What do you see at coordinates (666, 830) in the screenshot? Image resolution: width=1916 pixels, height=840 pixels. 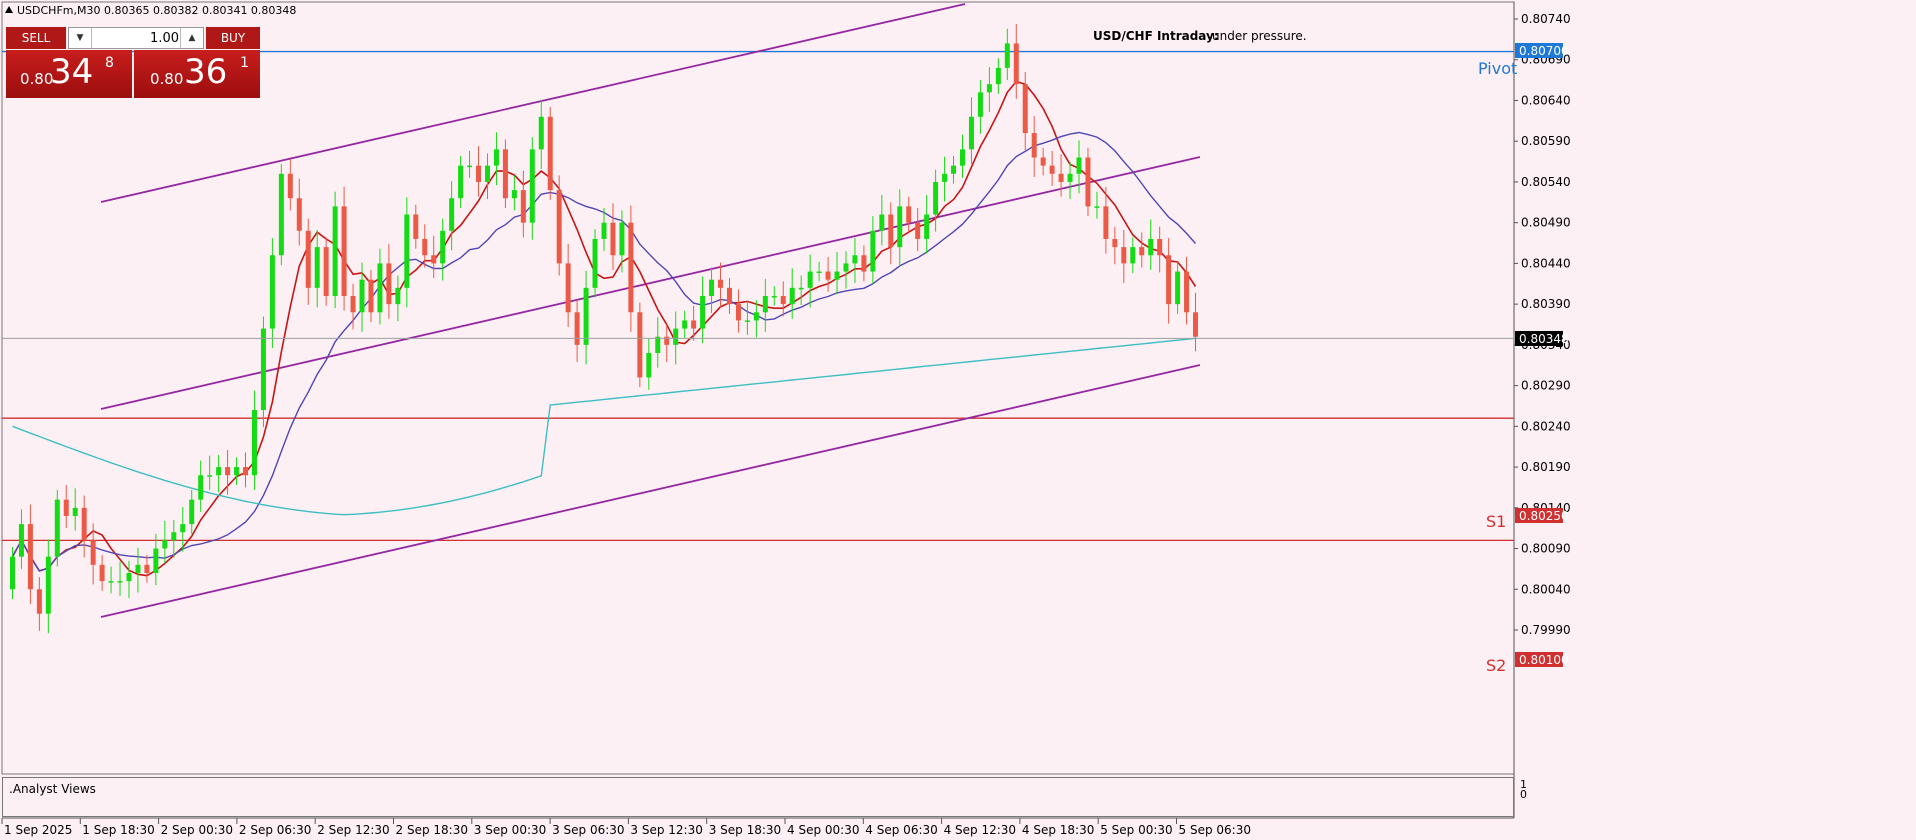 I see `time-tick-label: 3 Sep 12:30` at bounding box center [666, 830].